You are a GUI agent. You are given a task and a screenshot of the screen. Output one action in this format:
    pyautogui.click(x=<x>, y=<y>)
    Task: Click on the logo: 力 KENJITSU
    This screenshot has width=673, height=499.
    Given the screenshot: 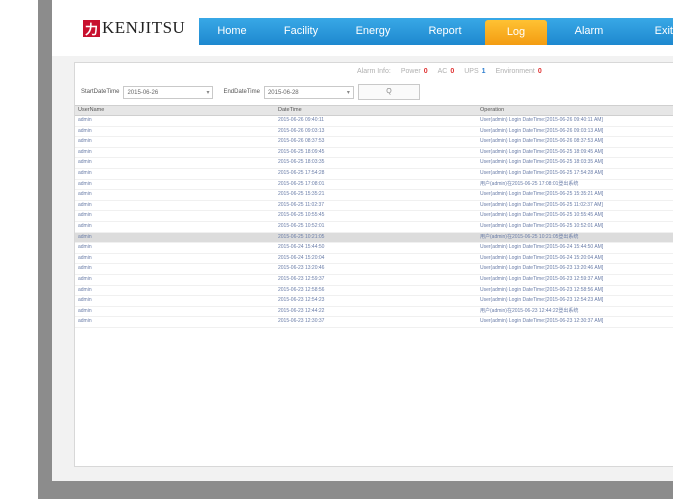 What is the action you would take?
    pyautogui.click(x=134, y=28)
    